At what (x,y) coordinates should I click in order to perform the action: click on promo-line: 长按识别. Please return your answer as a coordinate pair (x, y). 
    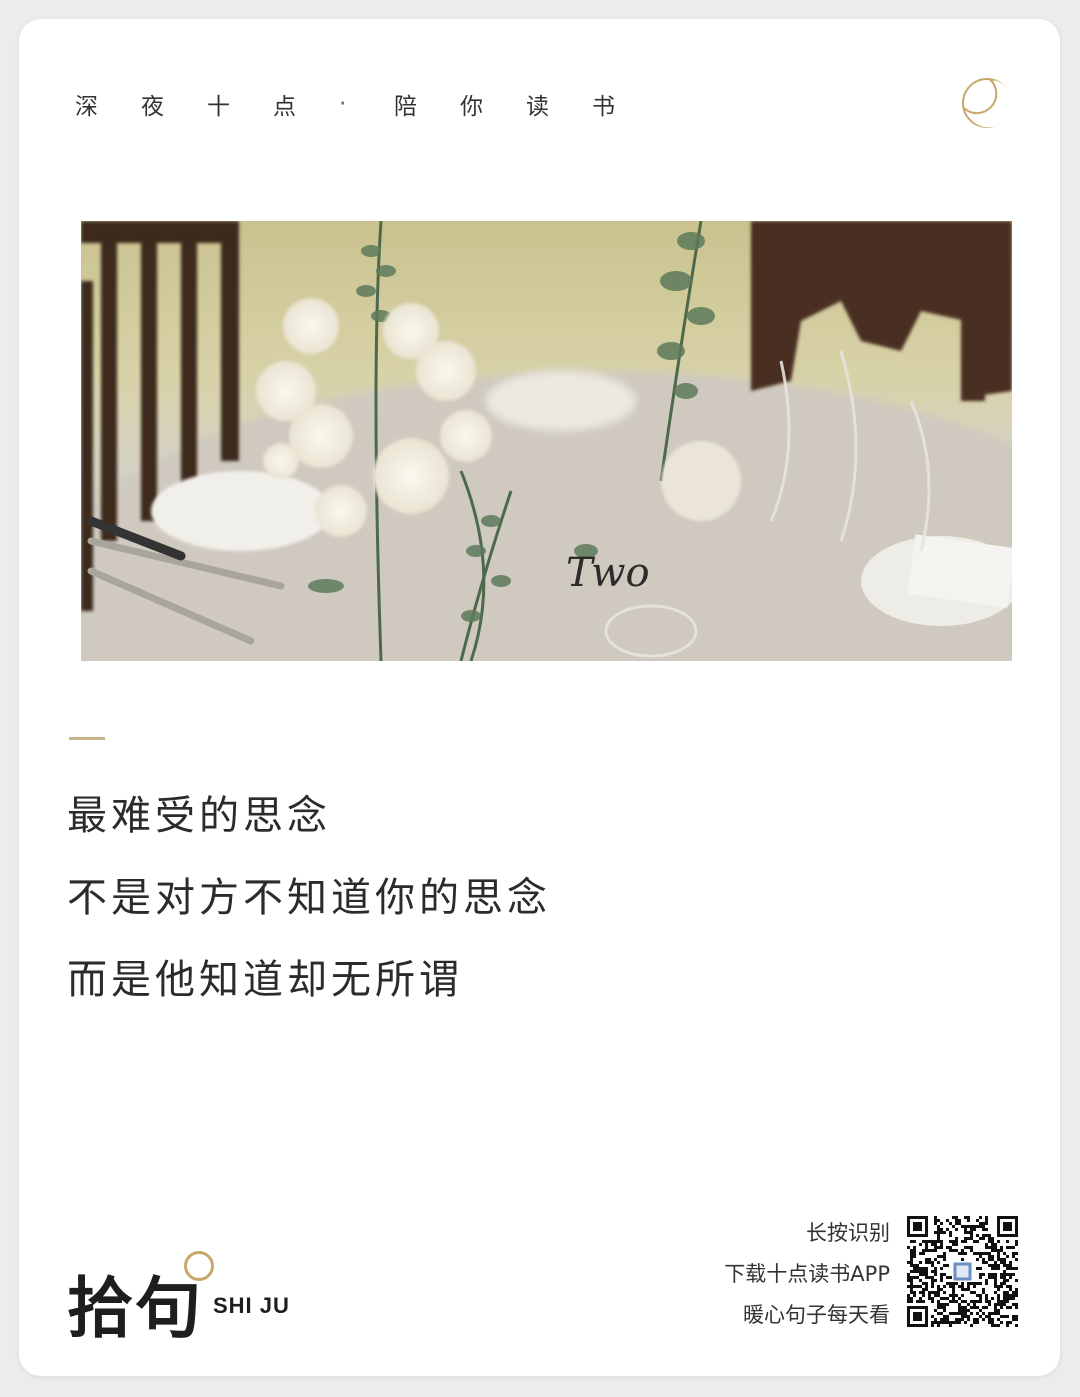
    Looking at the image, I should click on (848, 1233).